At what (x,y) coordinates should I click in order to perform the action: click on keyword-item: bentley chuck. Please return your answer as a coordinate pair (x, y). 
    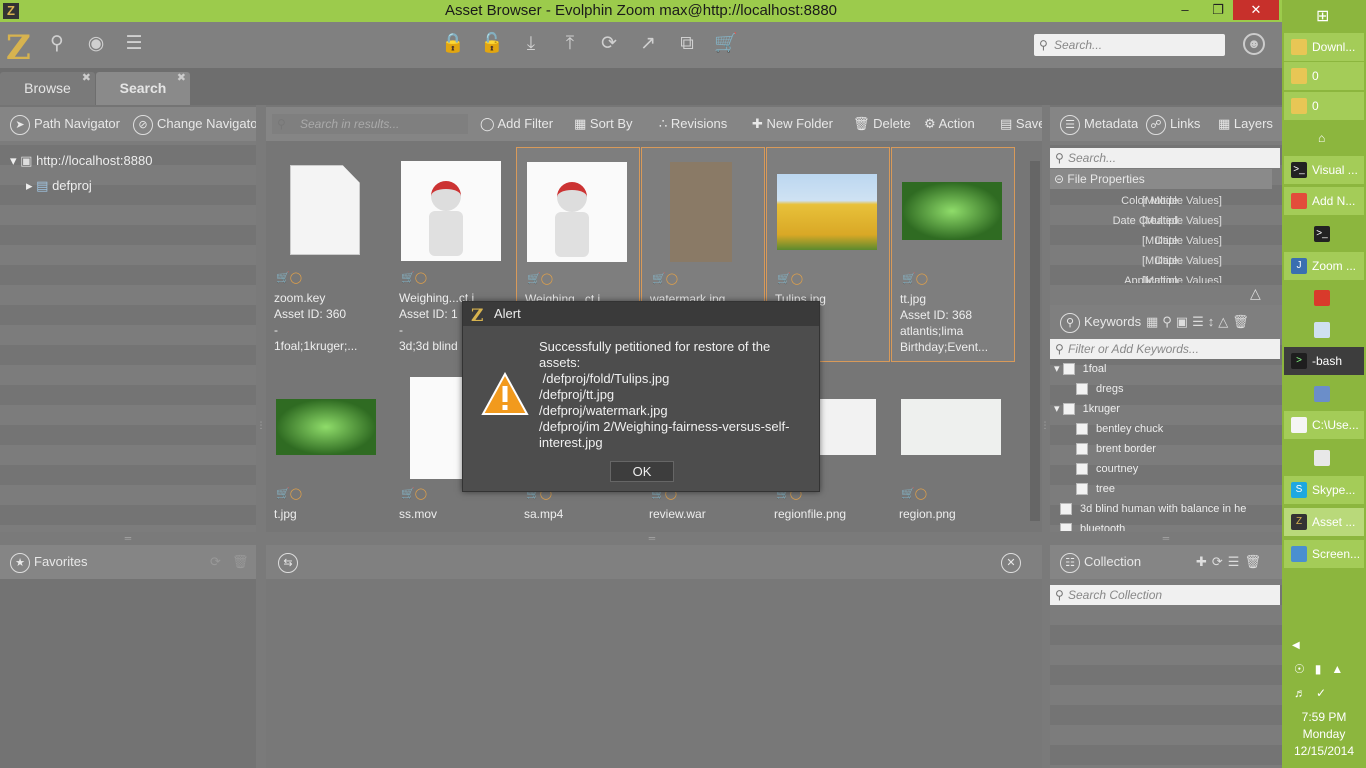
    Looking at the image, I should click on (1119, 429).